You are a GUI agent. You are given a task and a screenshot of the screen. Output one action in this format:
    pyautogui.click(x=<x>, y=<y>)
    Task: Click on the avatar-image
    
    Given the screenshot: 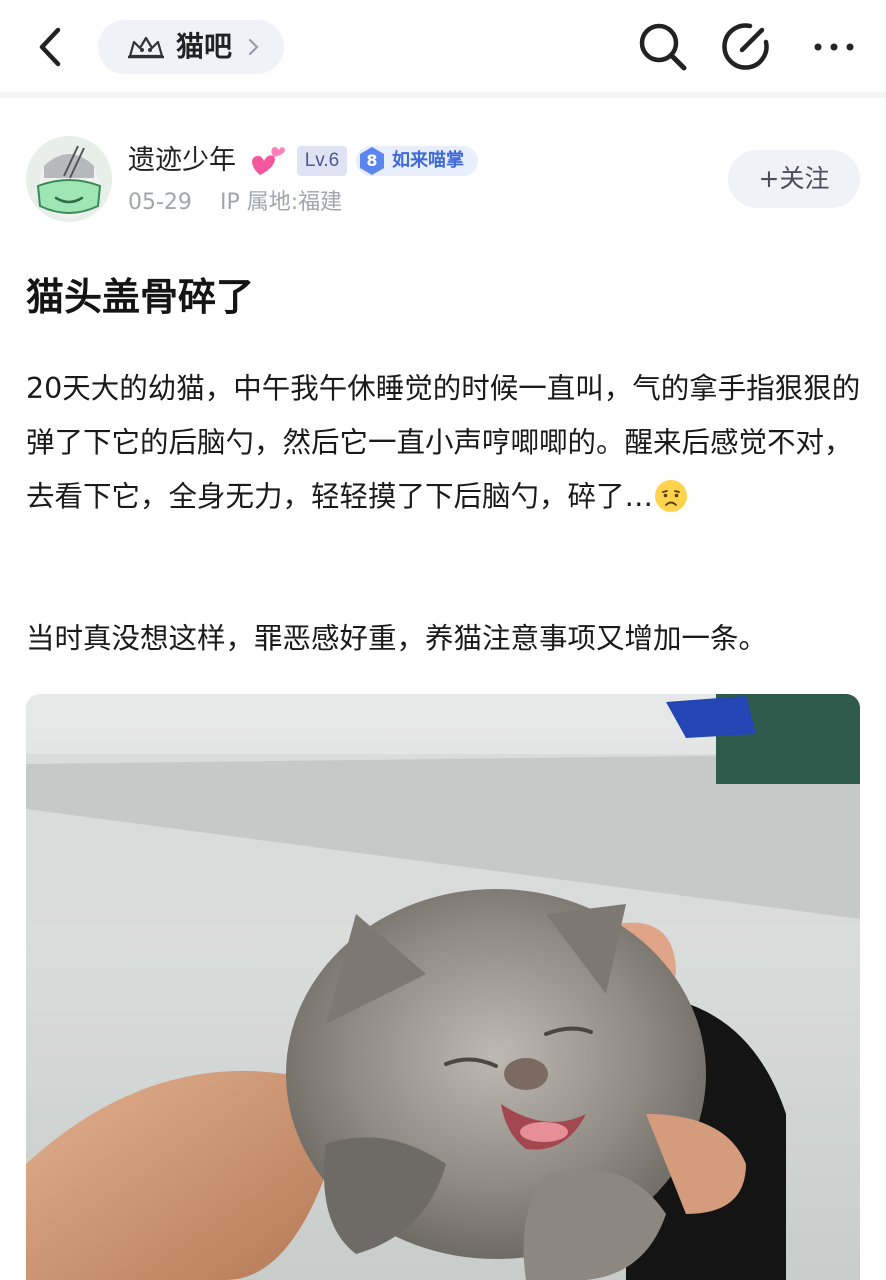 What is the action you would take?
    pyautogui.click(x=69, y=179)
    